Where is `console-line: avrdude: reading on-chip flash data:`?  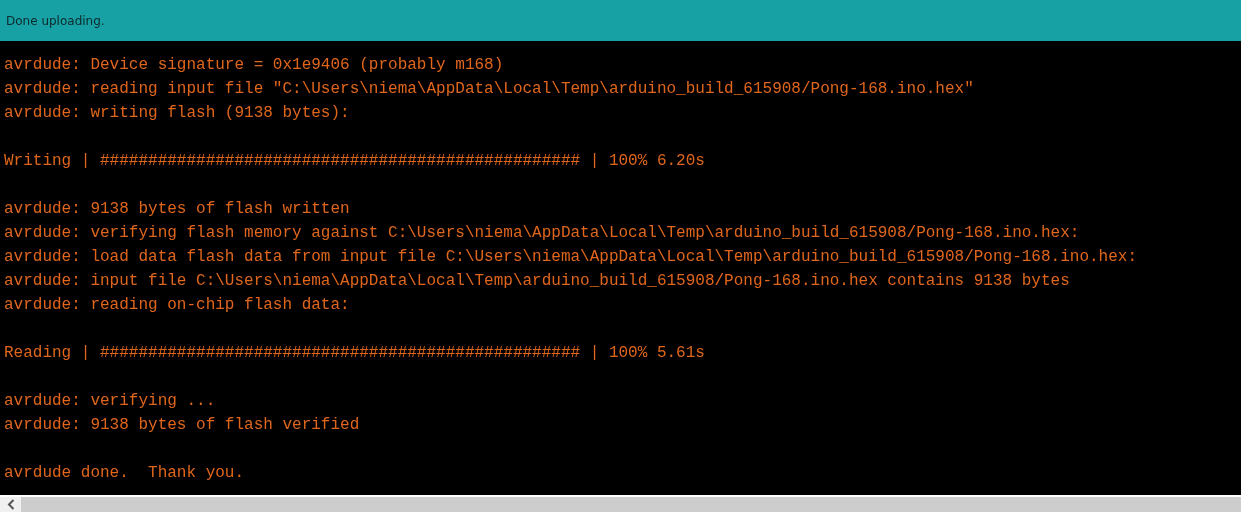
console-line: avrdude: reading on-chip flash data: is located at coordinates (177, 305).